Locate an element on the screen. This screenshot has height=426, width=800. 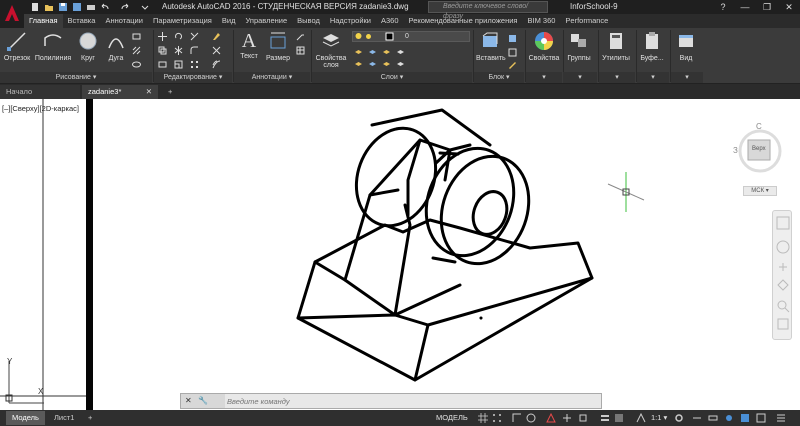
ellipse-icon is located at coordinates (136, 64).